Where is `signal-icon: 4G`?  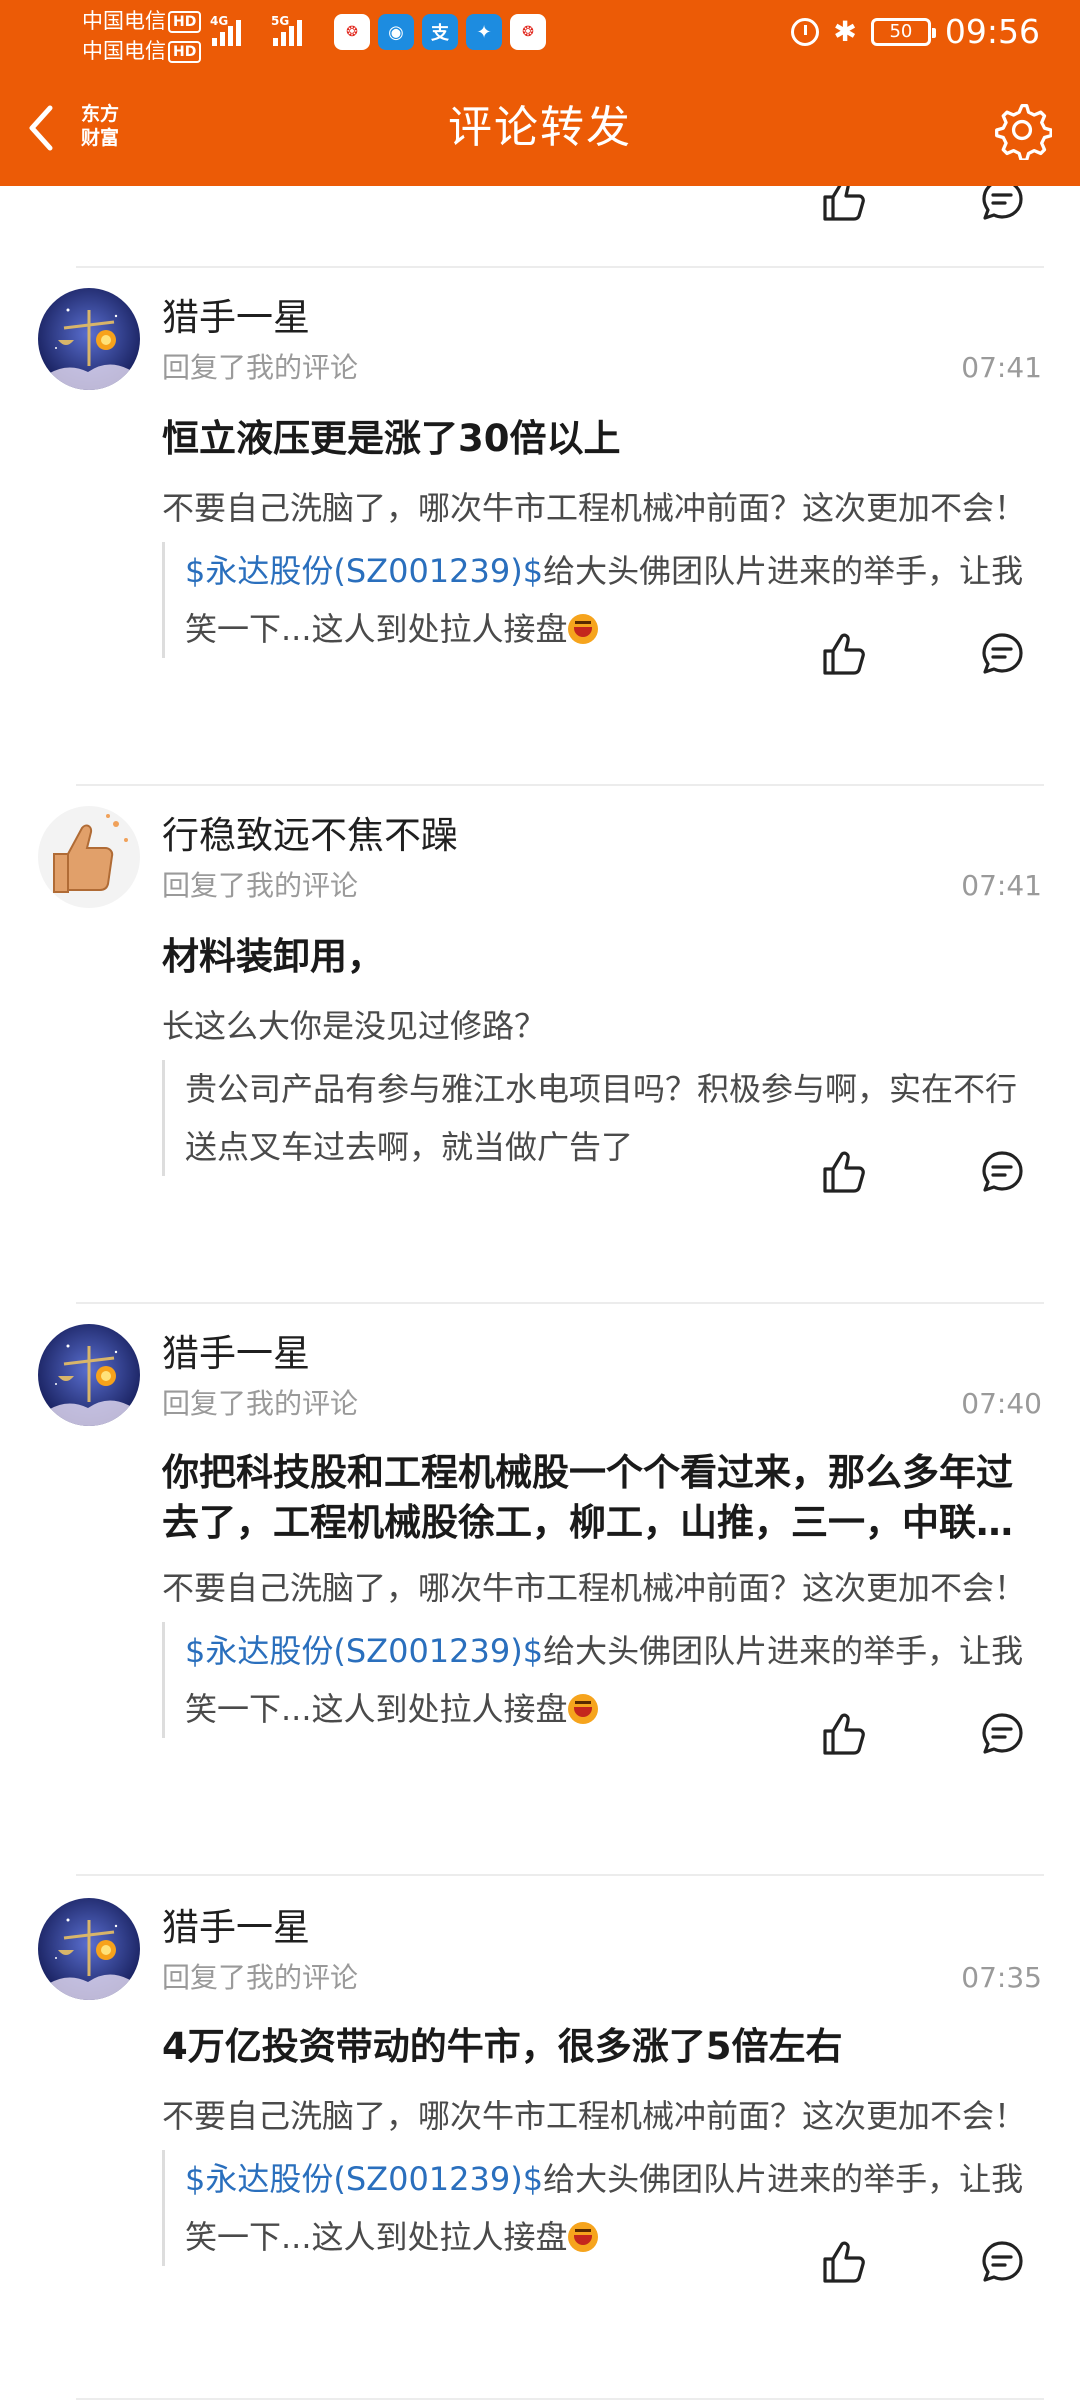 signal-icon: 4G is located at coordinates (225, 30).